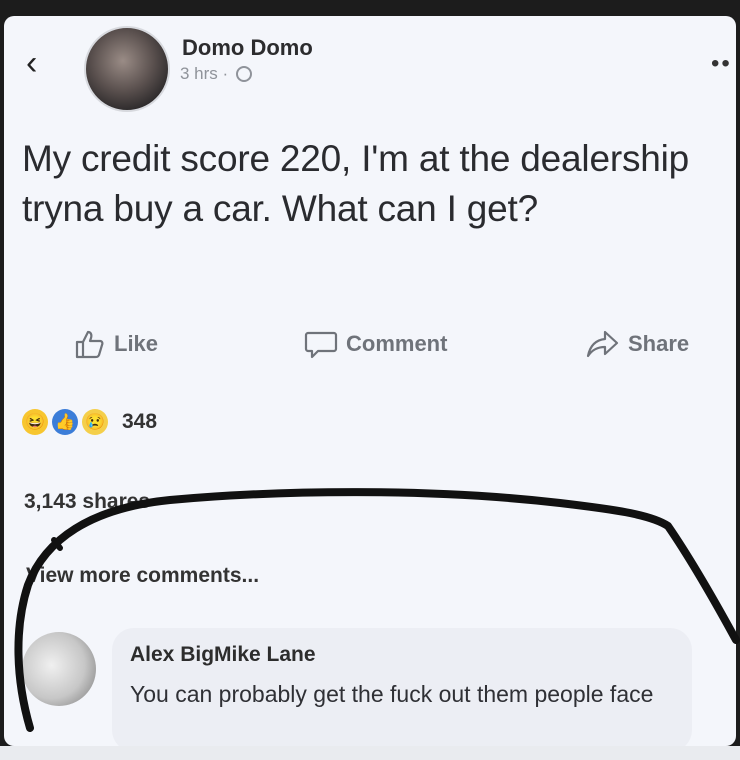 The width and height of the screenshot is (740, 760). What do you see at coordinates (244, 74) in the screenshot?
I see `globe-icon` at bounding box center [244, 74].